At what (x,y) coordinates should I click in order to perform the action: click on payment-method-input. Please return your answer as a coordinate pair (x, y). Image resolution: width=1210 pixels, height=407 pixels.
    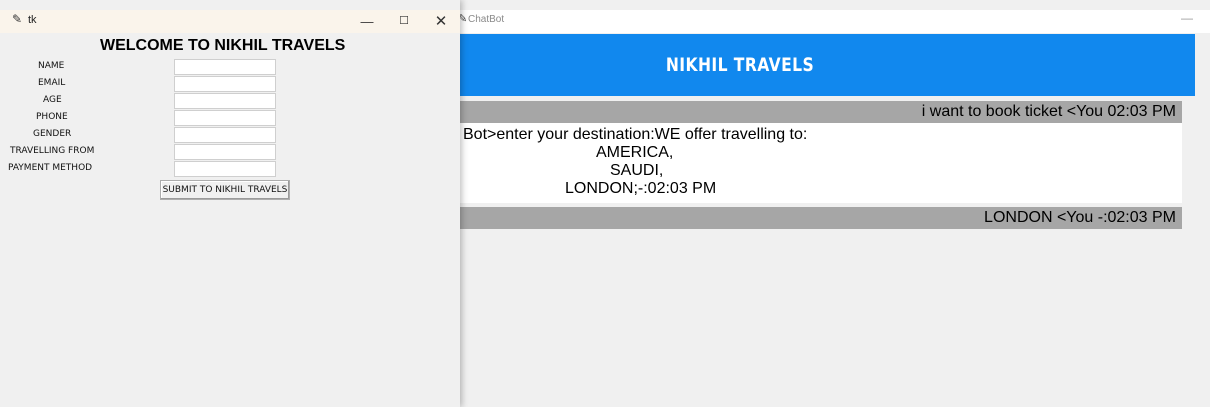
    Looking at the image, I should click on (225, 169).